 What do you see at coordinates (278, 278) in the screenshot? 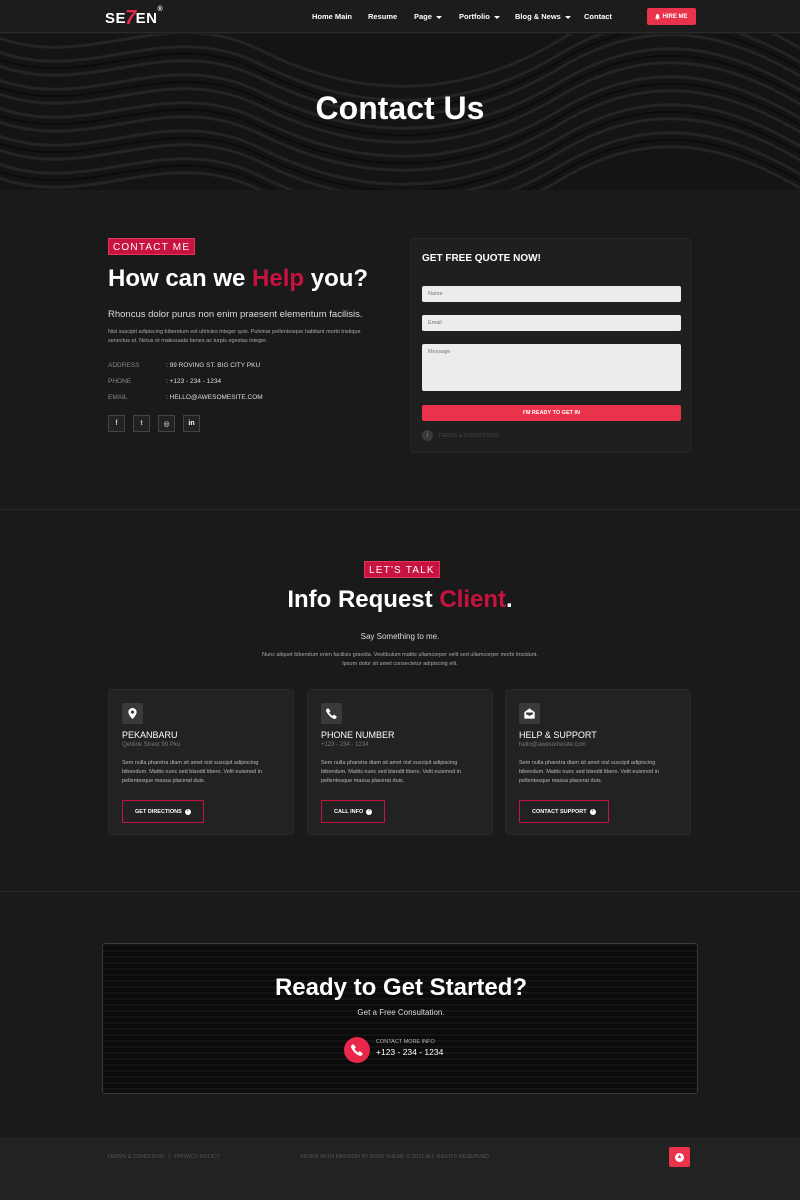
I see `contact-heading-accent: Help` at bounding box center [278, 278].